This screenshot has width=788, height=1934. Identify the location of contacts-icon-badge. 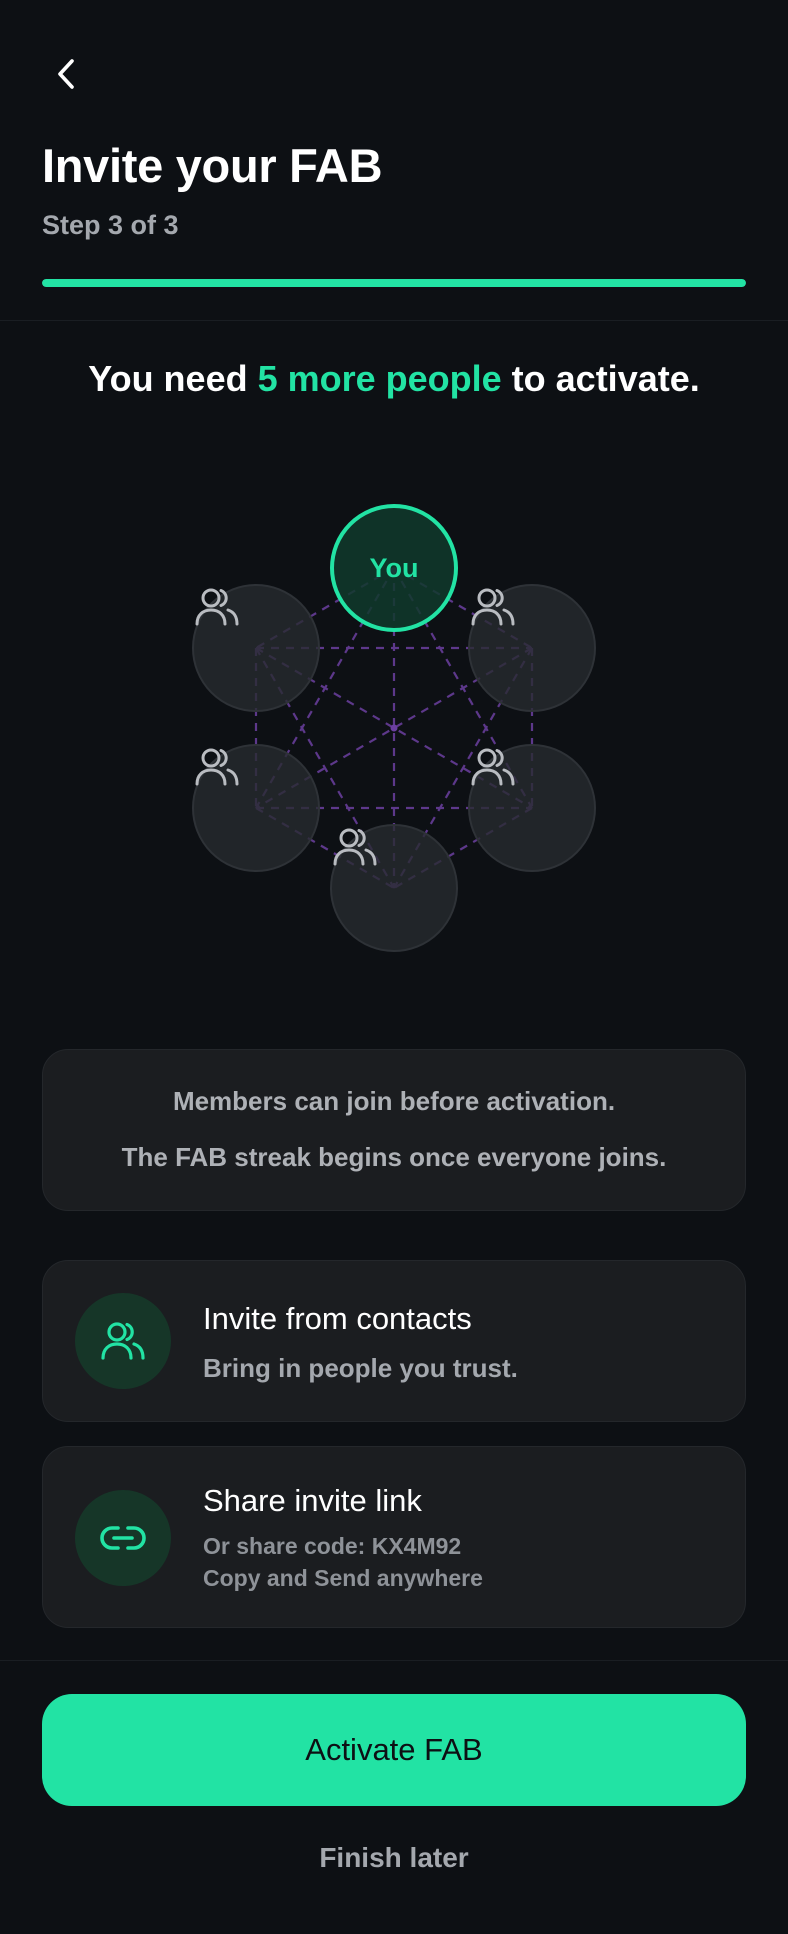
(123, 1341).